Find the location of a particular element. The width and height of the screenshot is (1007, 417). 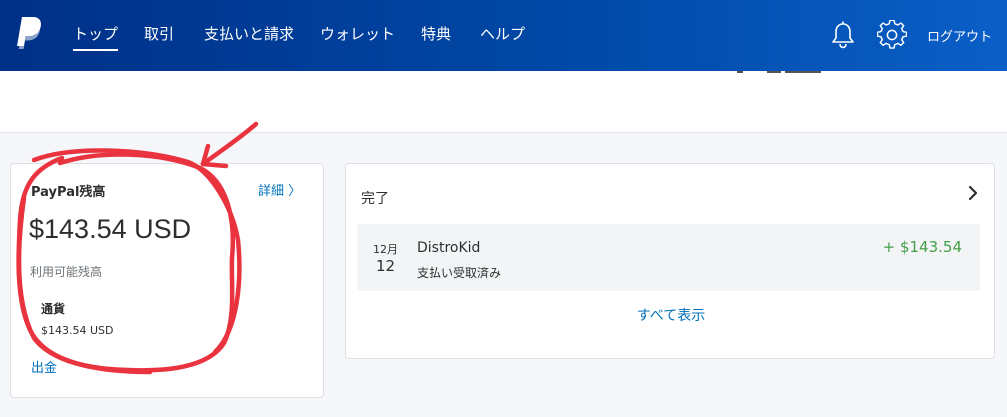

chevron-right-icon is located at coordinates (973, 193).